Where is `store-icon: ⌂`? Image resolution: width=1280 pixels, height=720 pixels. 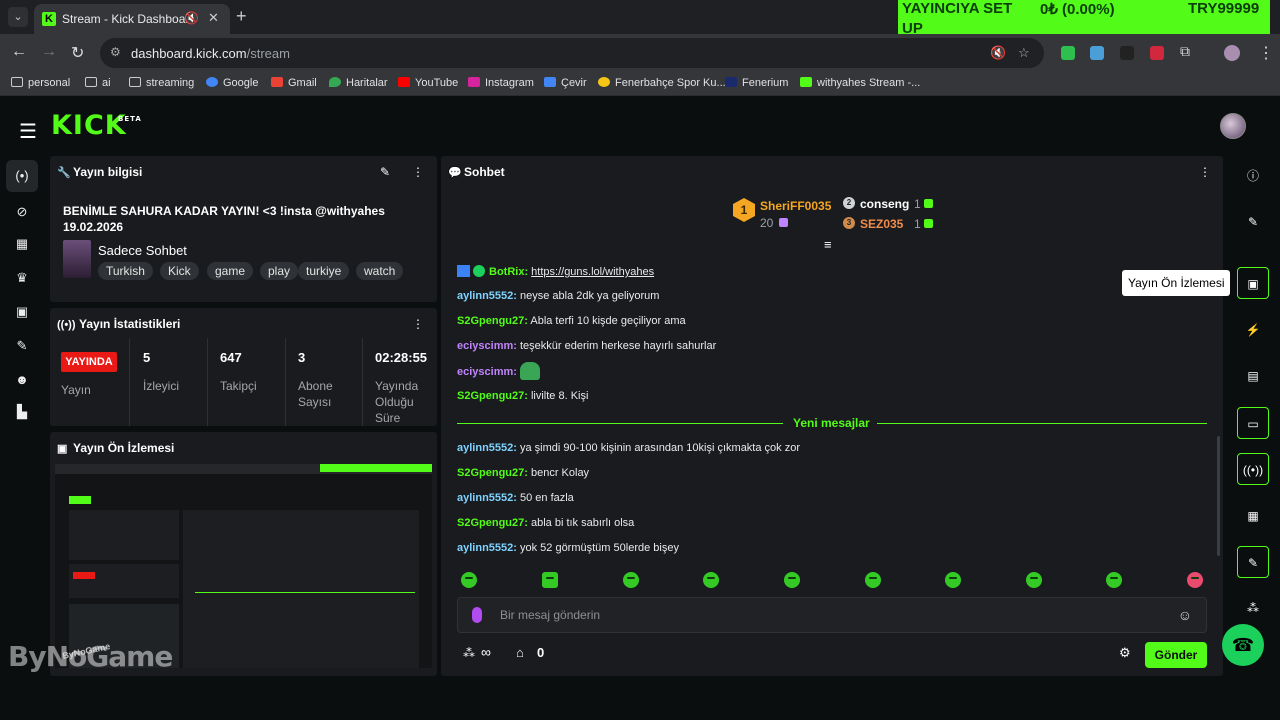 store-icon: ⌂ is located at coordinates (520, 652).